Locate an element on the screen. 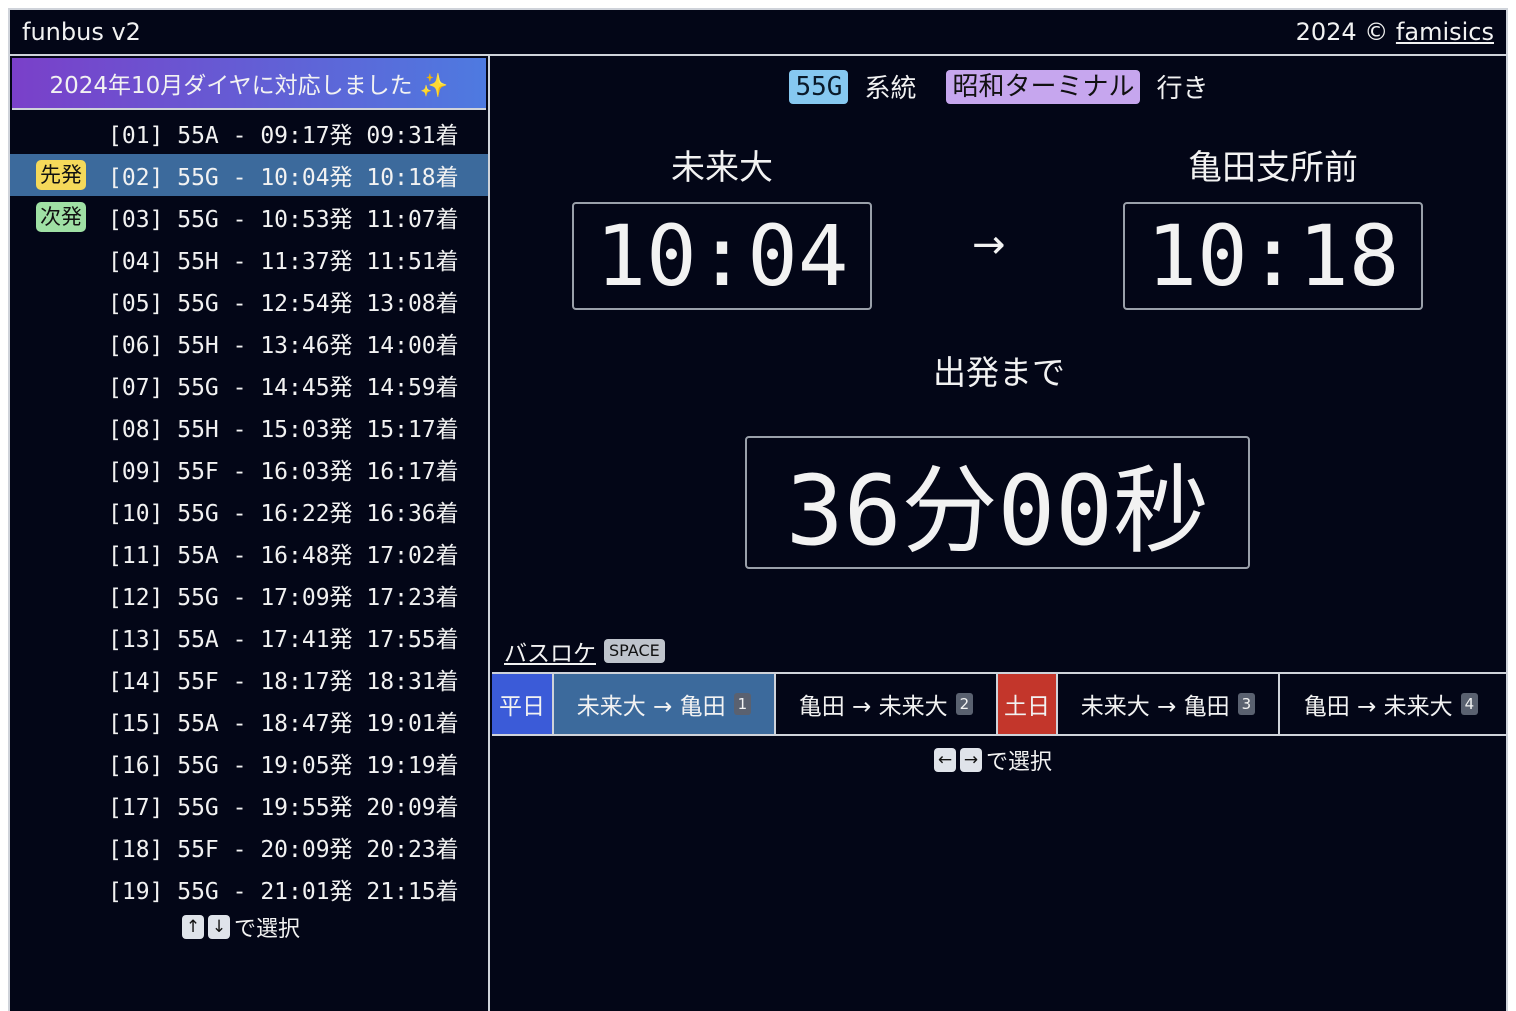 The width and height of the screenshot is (1516, 1011). departure-row-text: [18] 55F - 20:09発 20:23着 is located at coordinates (283, 850).